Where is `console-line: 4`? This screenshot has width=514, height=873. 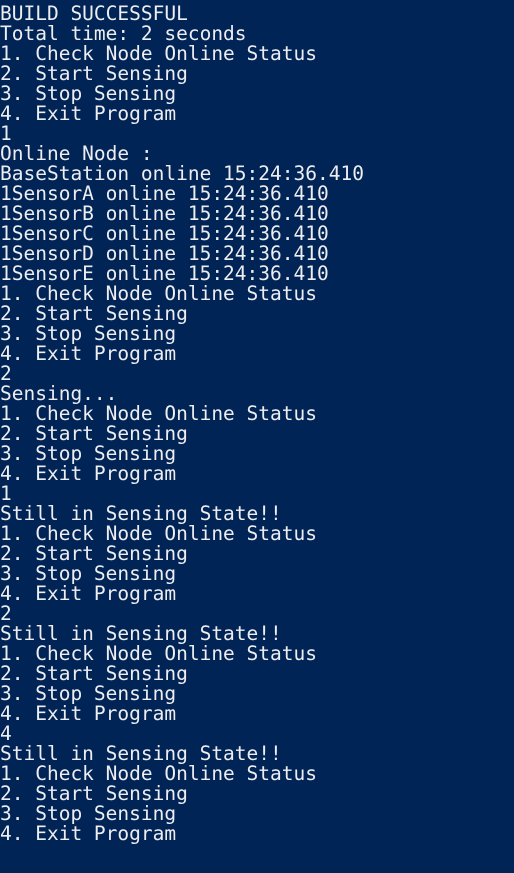
console-line: 4 is located at coordinates (6, 733).